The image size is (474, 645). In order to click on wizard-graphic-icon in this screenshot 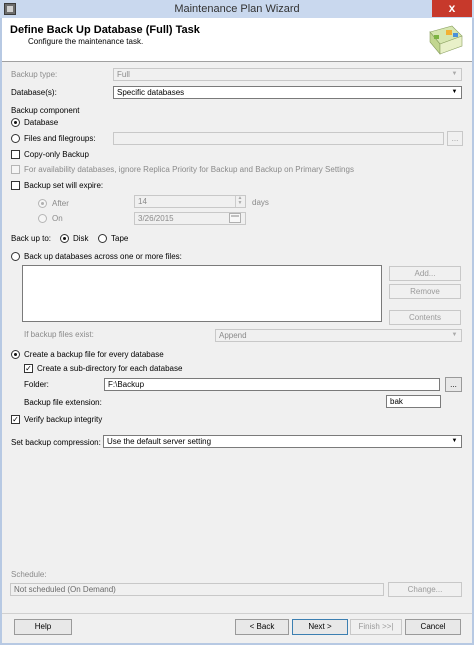, I will do `click(446, 40)`.